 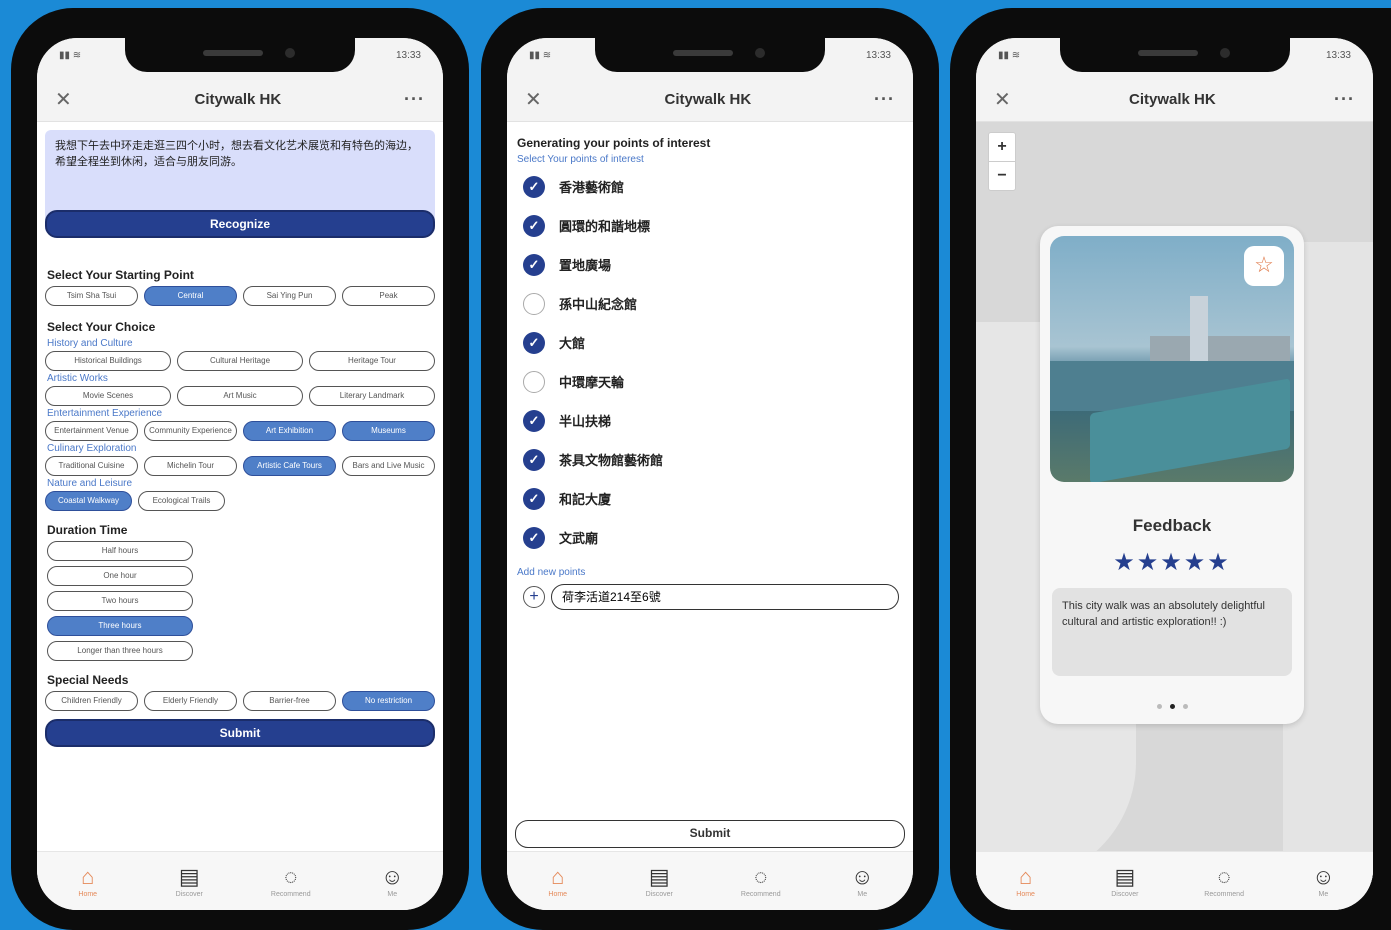 What do you see at coordinates (91, 701) in the screenshot?
I see `special-need-option: Children Friendly` at bounding box center [91, 701].